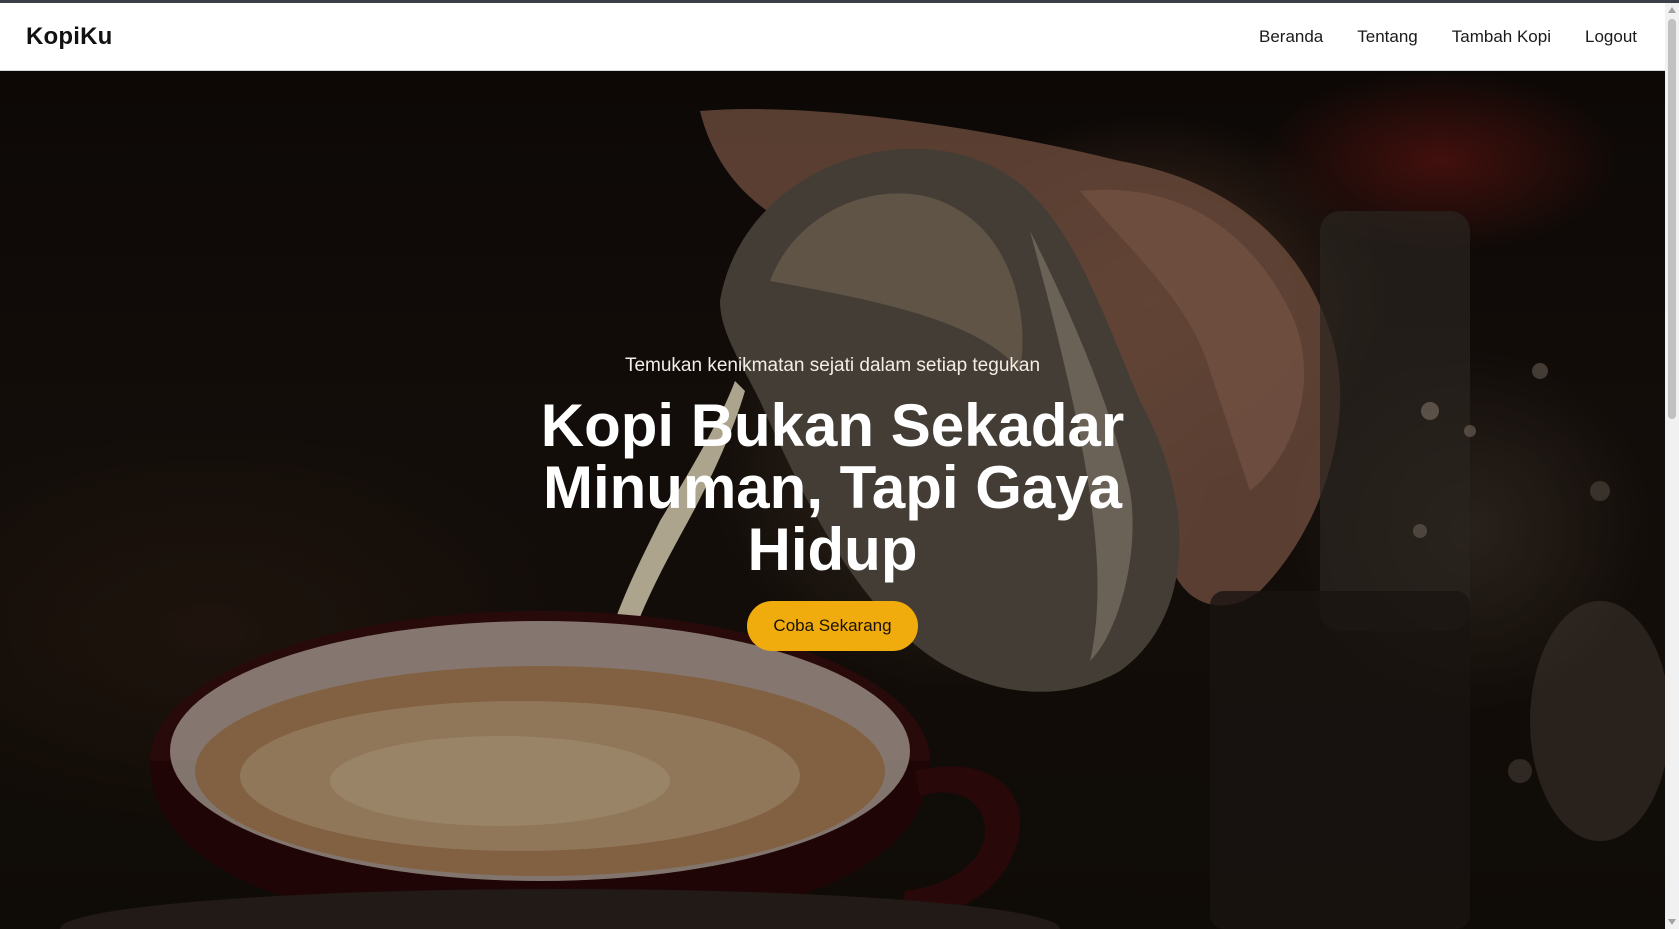 The width and height of the screenshot is (1679, 929). I want to click on scroll-down-arrow-icon, so click(1672, 922).